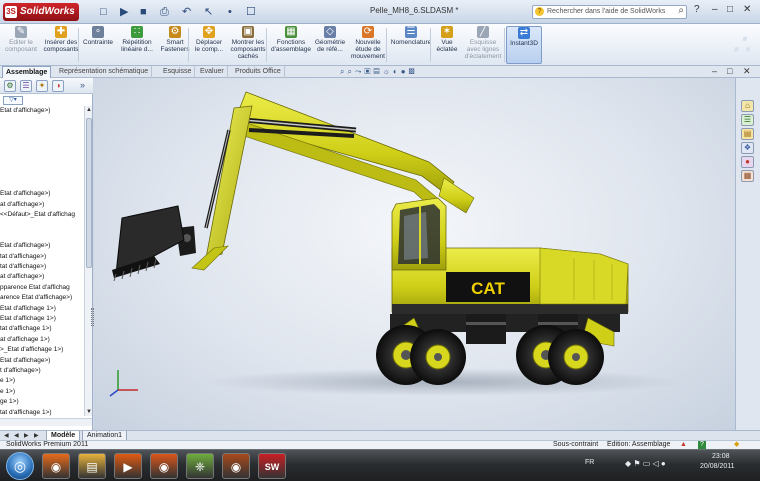  What do you see at coordinates (16, 435) in the screenshot?
I see `prev-tab-icon: ◀` at bounding box center [16, 435].